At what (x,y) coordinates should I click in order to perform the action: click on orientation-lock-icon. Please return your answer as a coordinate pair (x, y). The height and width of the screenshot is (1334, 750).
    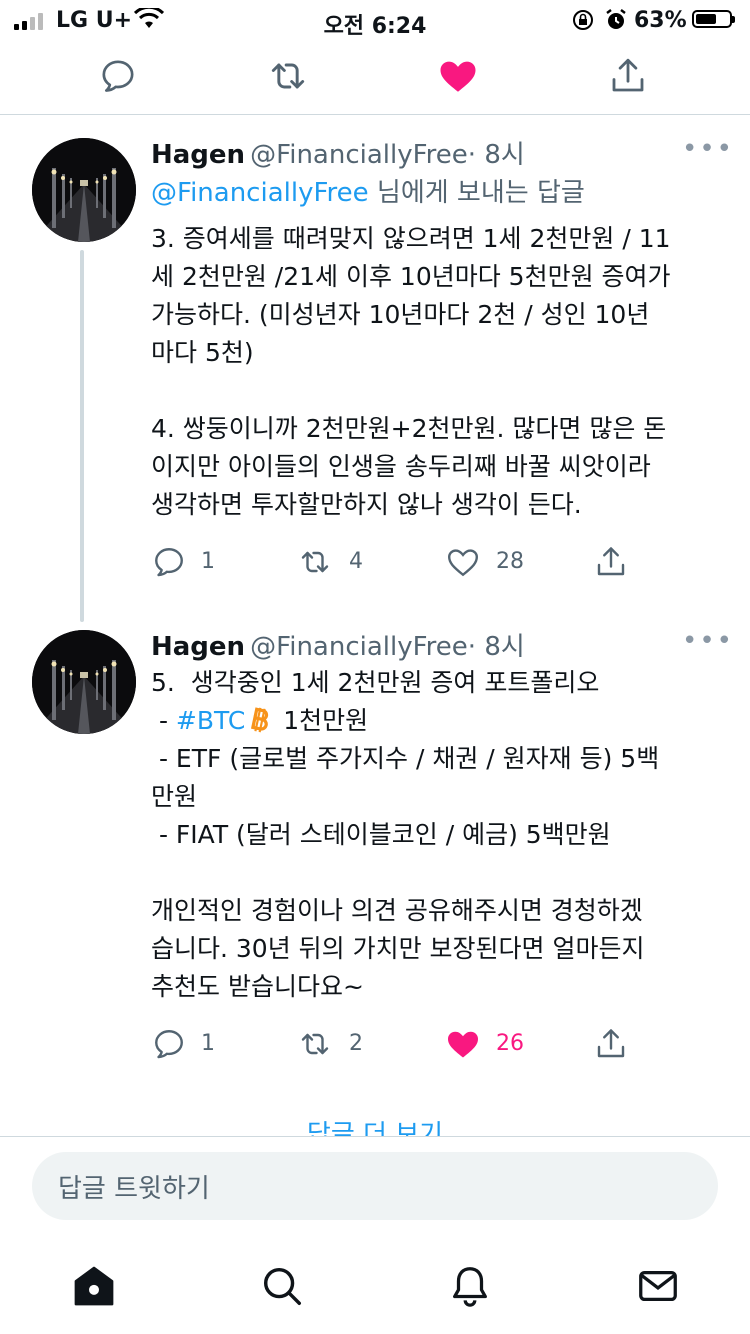
    Looking at the image, I should click on (583, 20).